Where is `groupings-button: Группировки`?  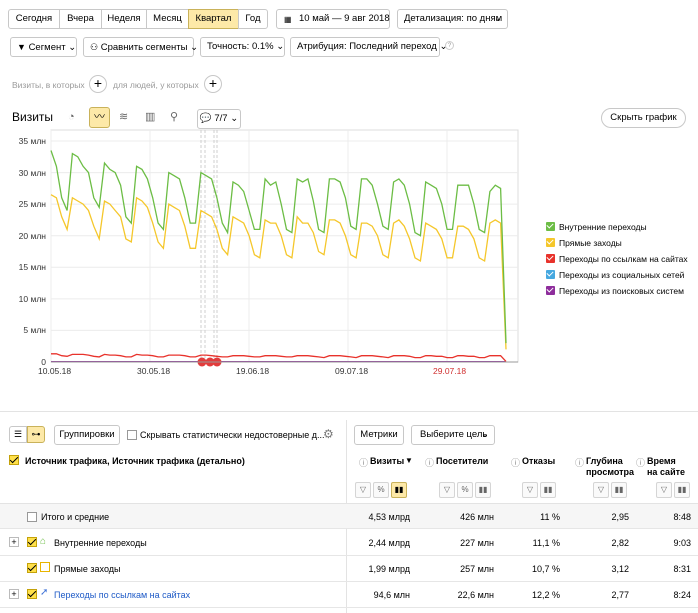 groupings-button: Группировки is located at coordinates (87, 435).